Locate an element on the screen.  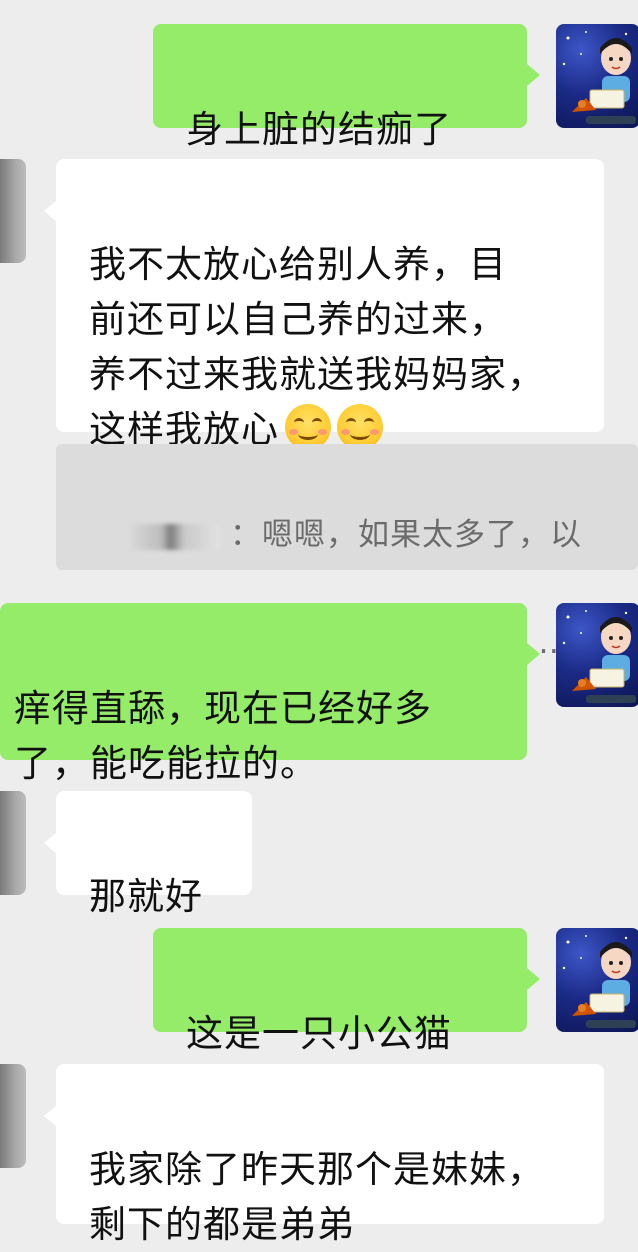
message-text: 我家除了昨天那个是妹妹， 剩下的都是弟弟 is located at coordinates (317, 1197).